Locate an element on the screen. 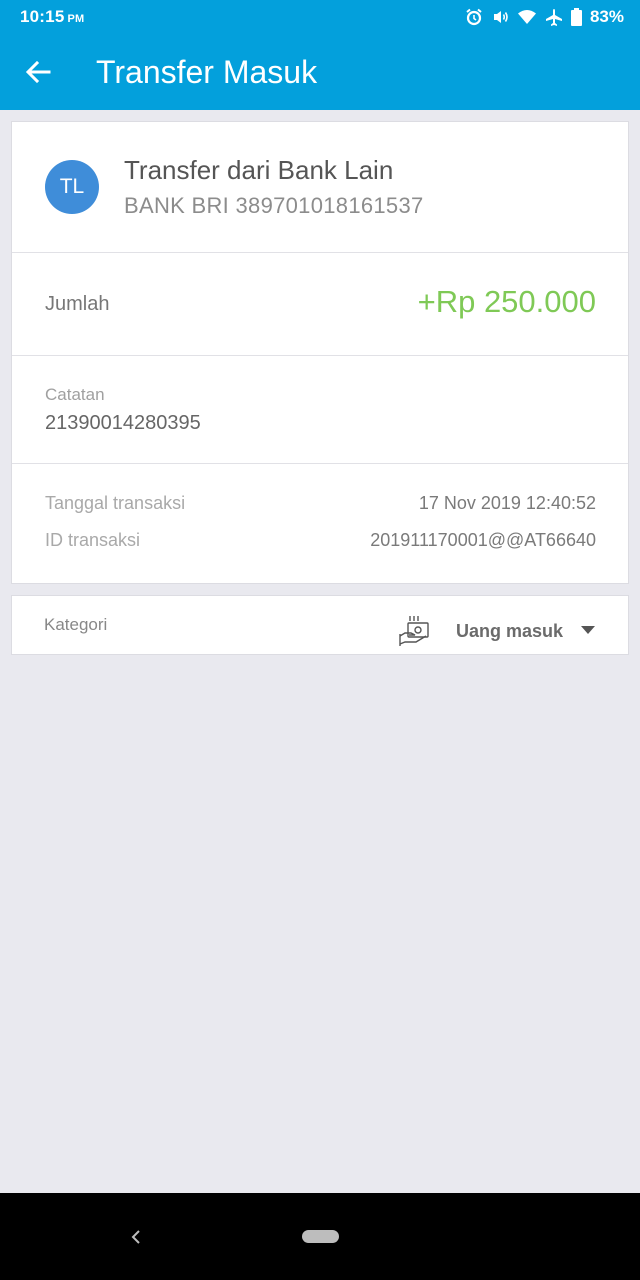 Image resolution: width=640 pixels, height=1280 pixels. note-section: Catatan 21390014280395 is located at coordinates (320, 410).